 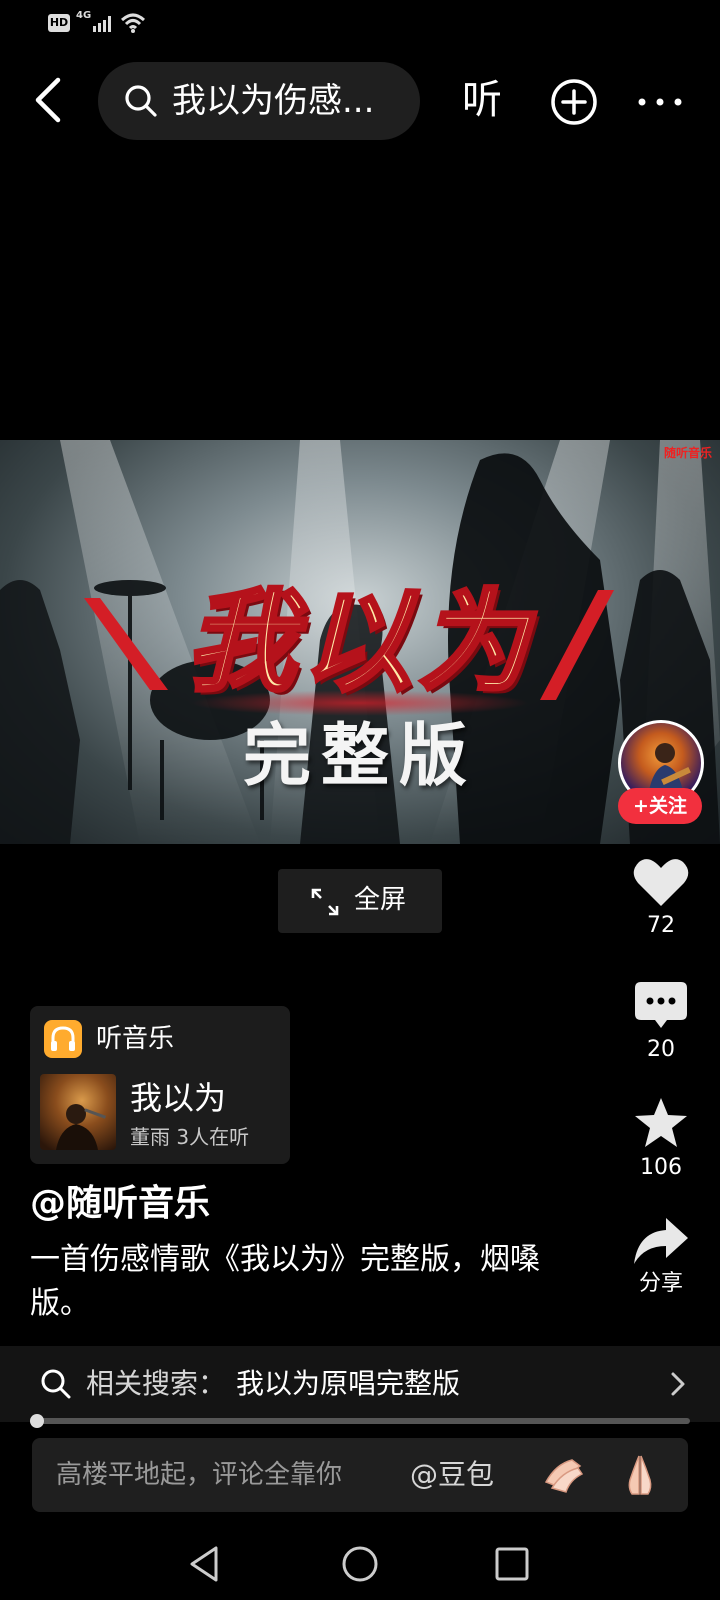 I want to click on clap-emoji-icon, so click(x=564, y=1474).